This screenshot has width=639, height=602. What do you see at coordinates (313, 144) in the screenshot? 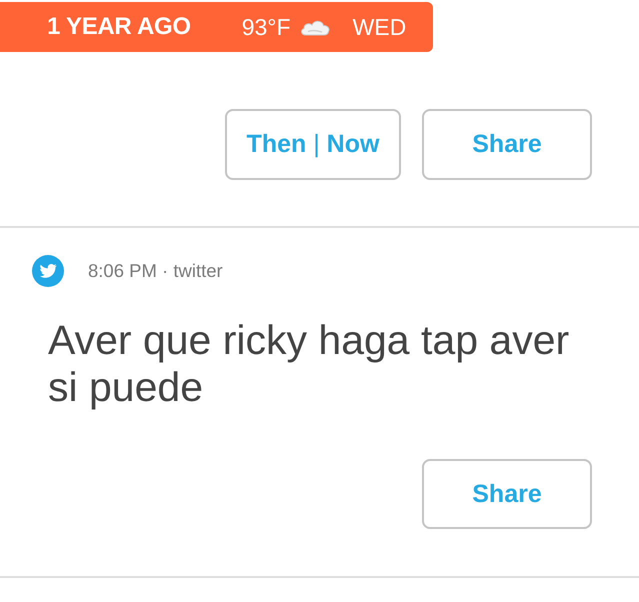
I see `action-button: Then | Now` at bounding box center [313, 144].